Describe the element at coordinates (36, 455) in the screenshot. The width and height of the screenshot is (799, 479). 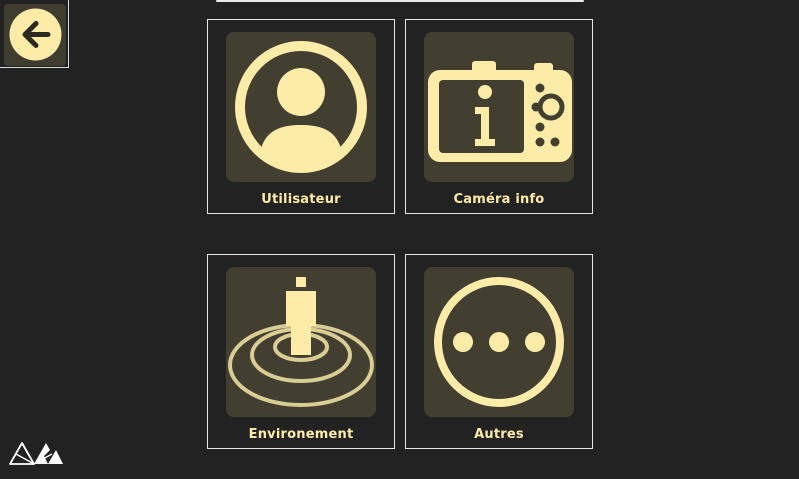
I see `brand-logo-icon` at that location.